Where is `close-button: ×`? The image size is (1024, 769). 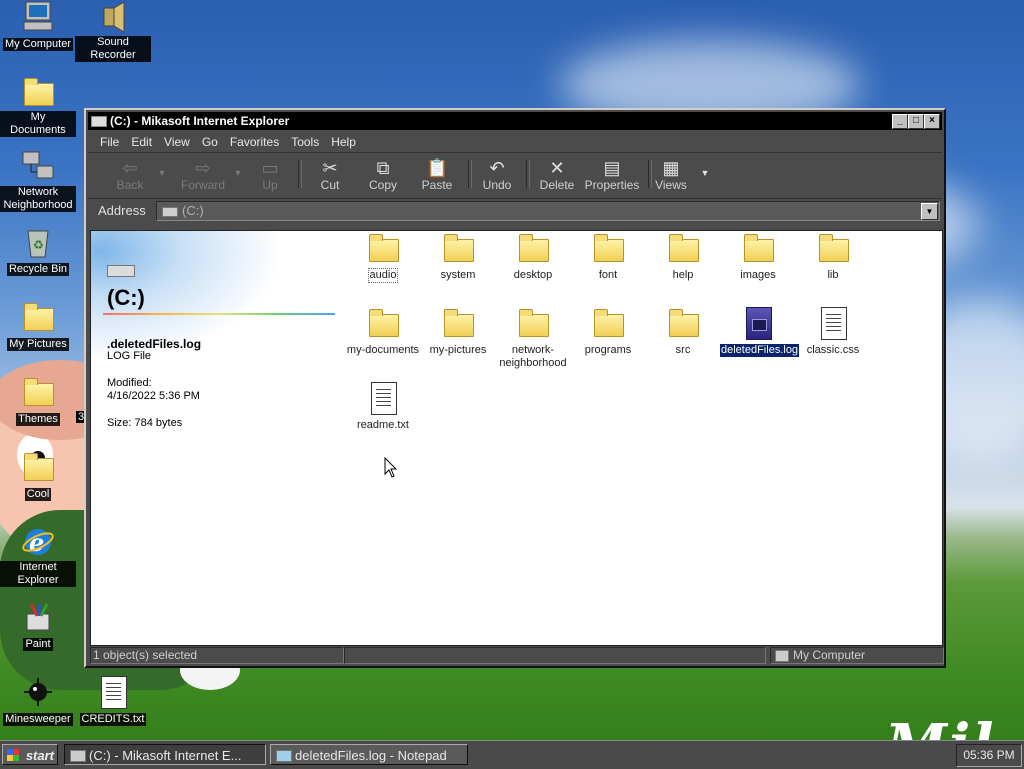 close-button: × is located at coordinates (932, 121).